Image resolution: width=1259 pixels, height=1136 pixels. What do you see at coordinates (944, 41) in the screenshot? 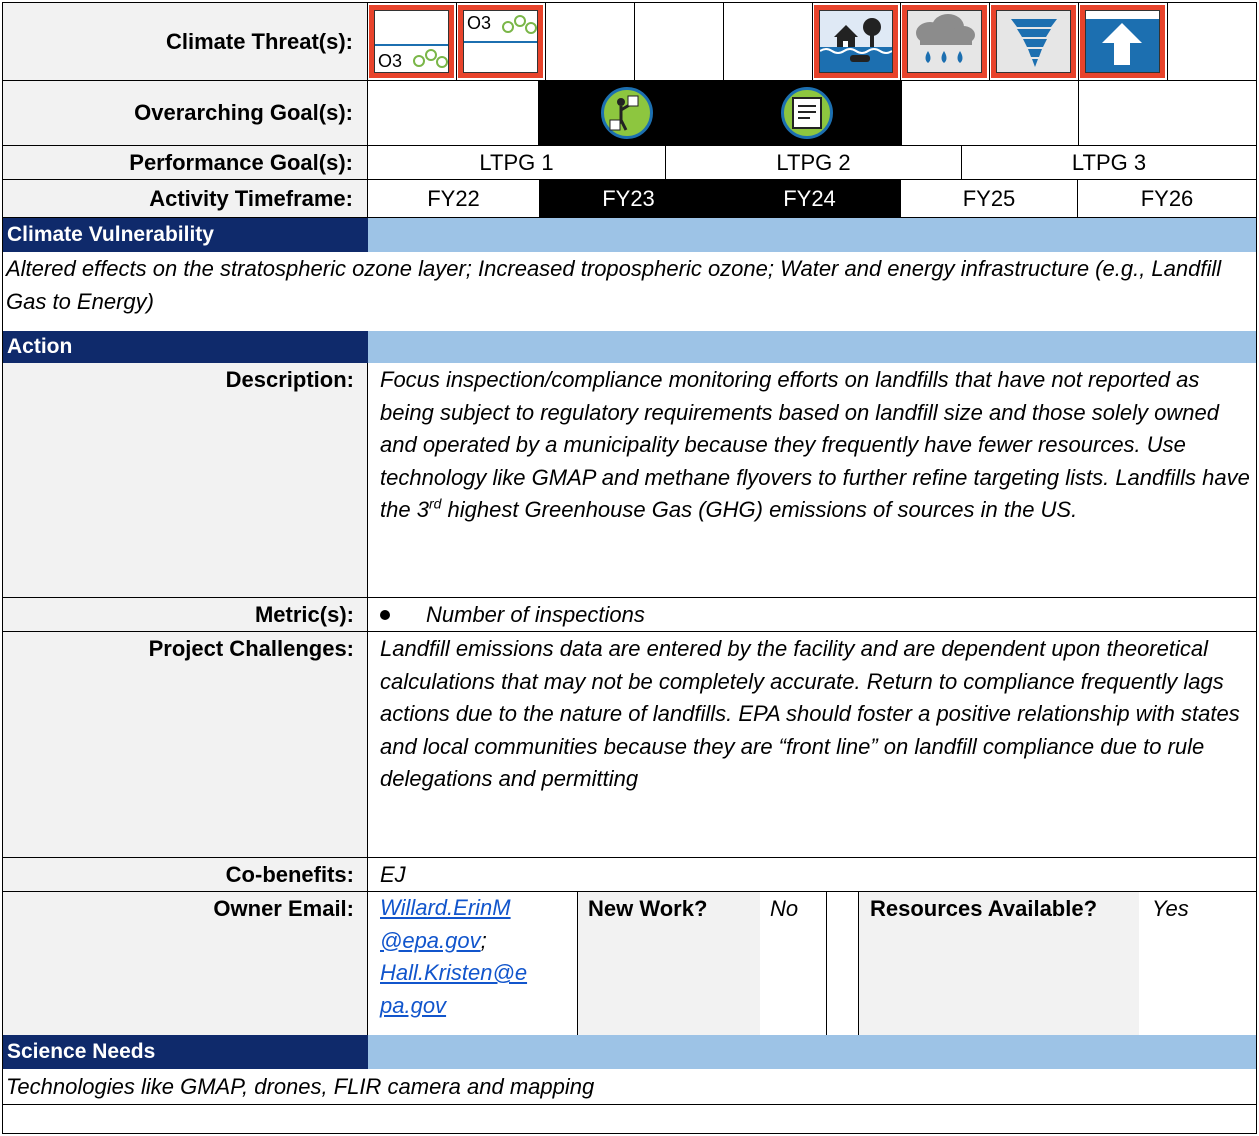
I see `precipitation-icon` at bounding box center [944, 41].